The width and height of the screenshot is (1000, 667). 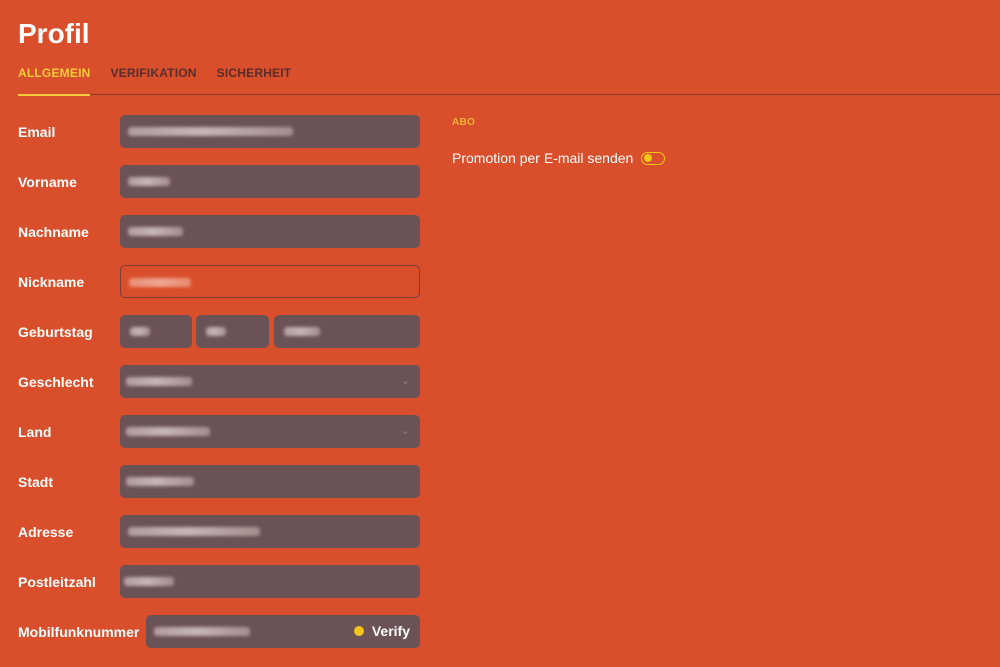 What do you see at coordinates (47, 182) in the screenshot?
I see `firstname-label: Vorname` at bounding box center [47, 182].